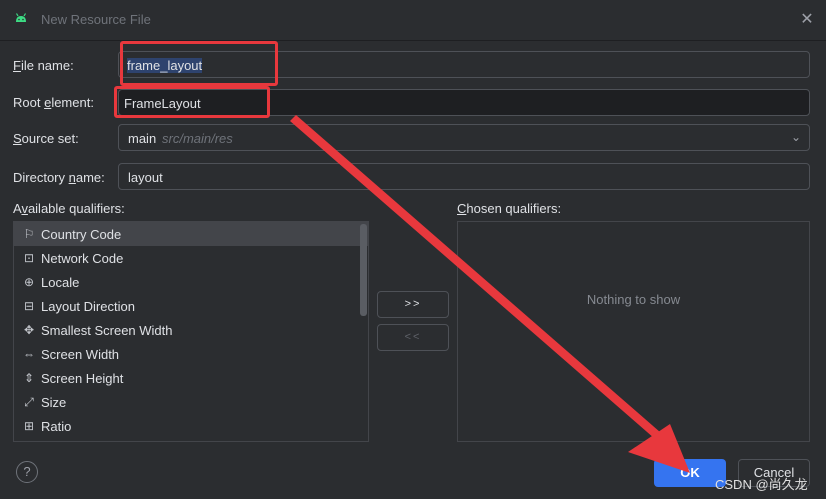 Image resolution: width=826 pixels, height=499 pixels. What do you see at coordinates (29, 354) in the screenshot?
I see `width-icon: ⇔` at bounding box center [29, 354].